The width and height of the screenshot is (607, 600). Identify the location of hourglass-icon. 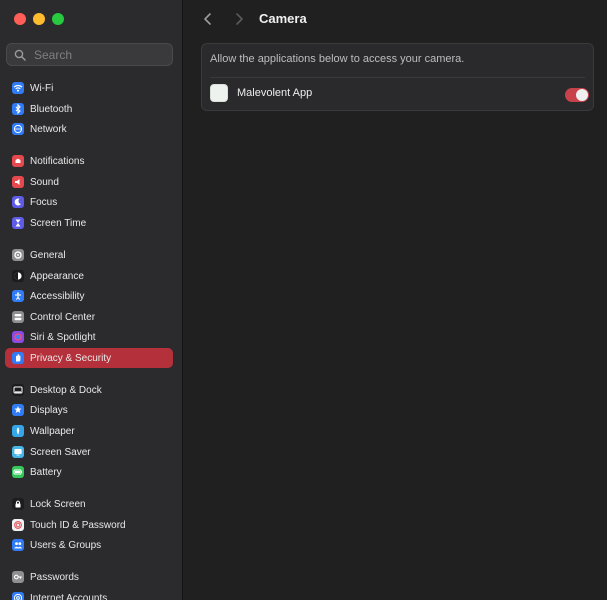
(18, 223).